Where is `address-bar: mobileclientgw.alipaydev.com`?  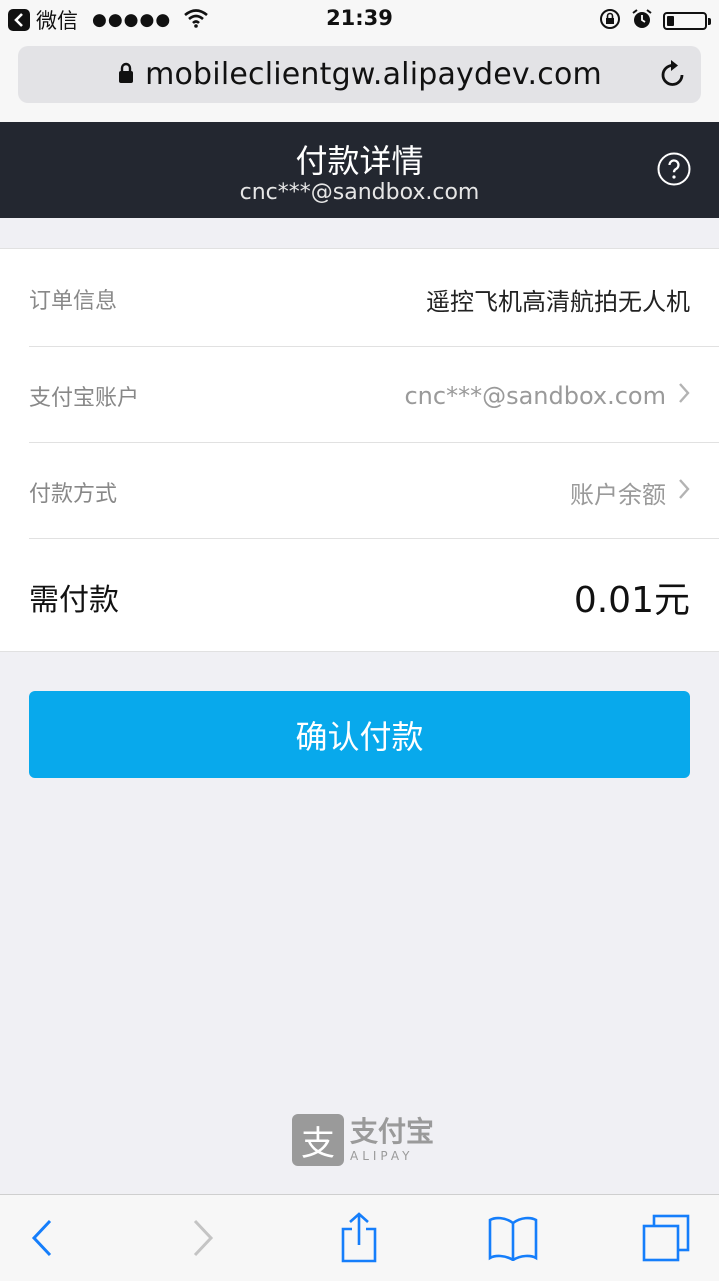
address-bar: mobileclientgw.alipaydev.com is located at coordinates (359, 74).